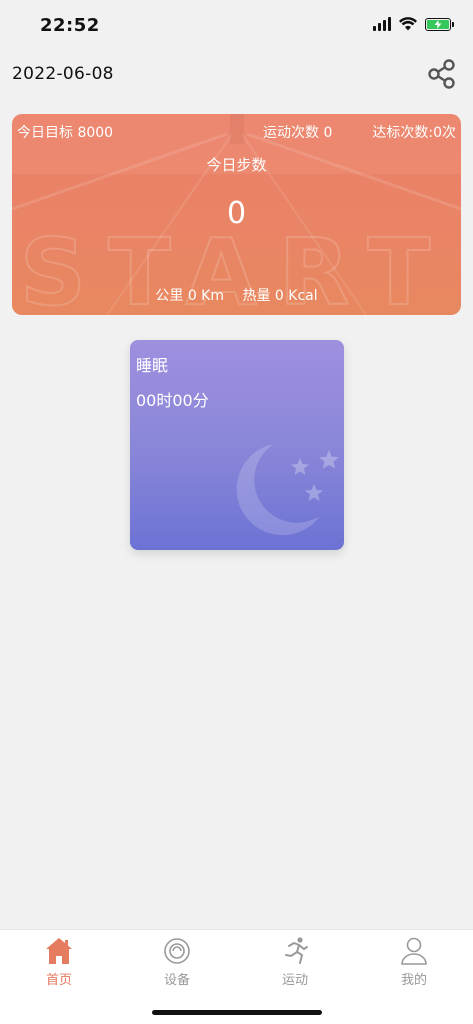 The width and height of the screenshot is (473, 1024). Describe the element at coordinates (65, 133) in the screenshot. I see `daily-goal: 今日目标 8000` at that location.